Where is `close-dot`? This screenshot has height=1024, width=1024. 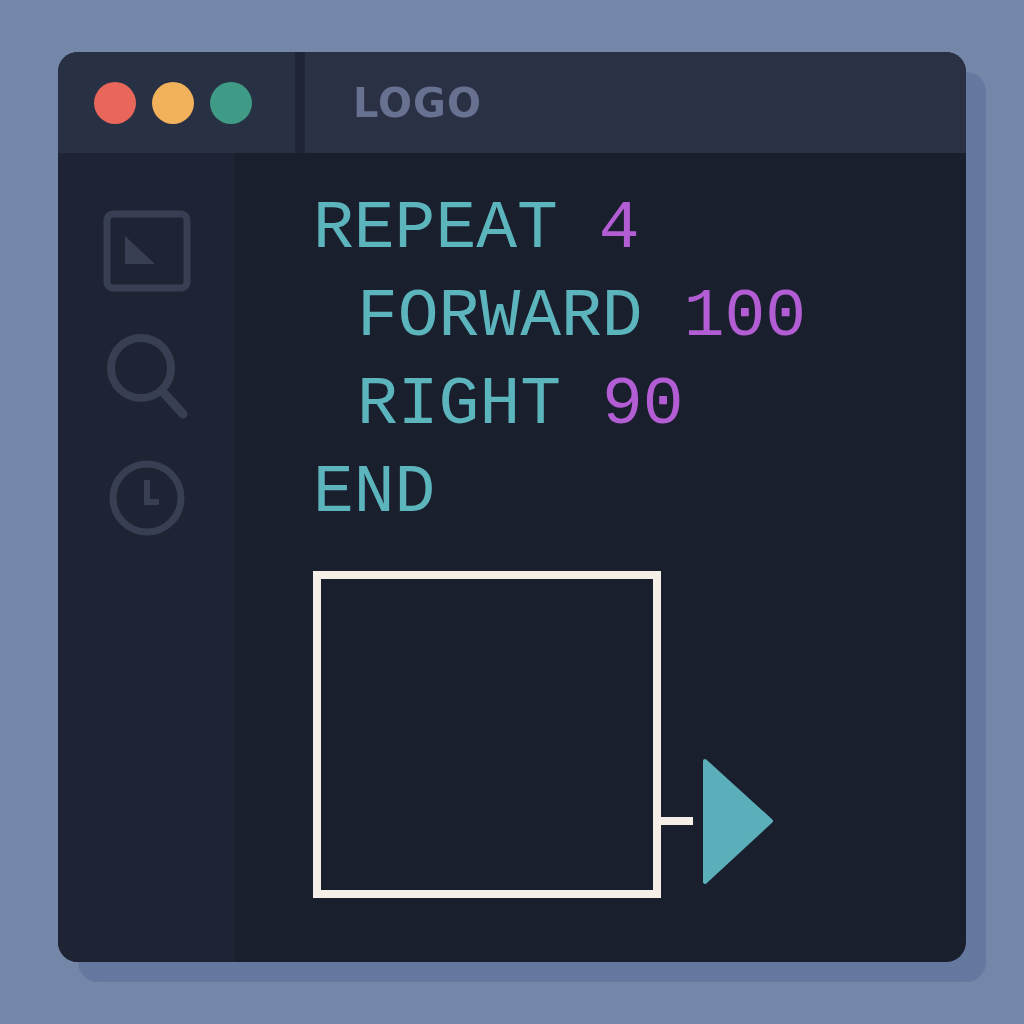 close-dot is located at coordinates (115, 102).